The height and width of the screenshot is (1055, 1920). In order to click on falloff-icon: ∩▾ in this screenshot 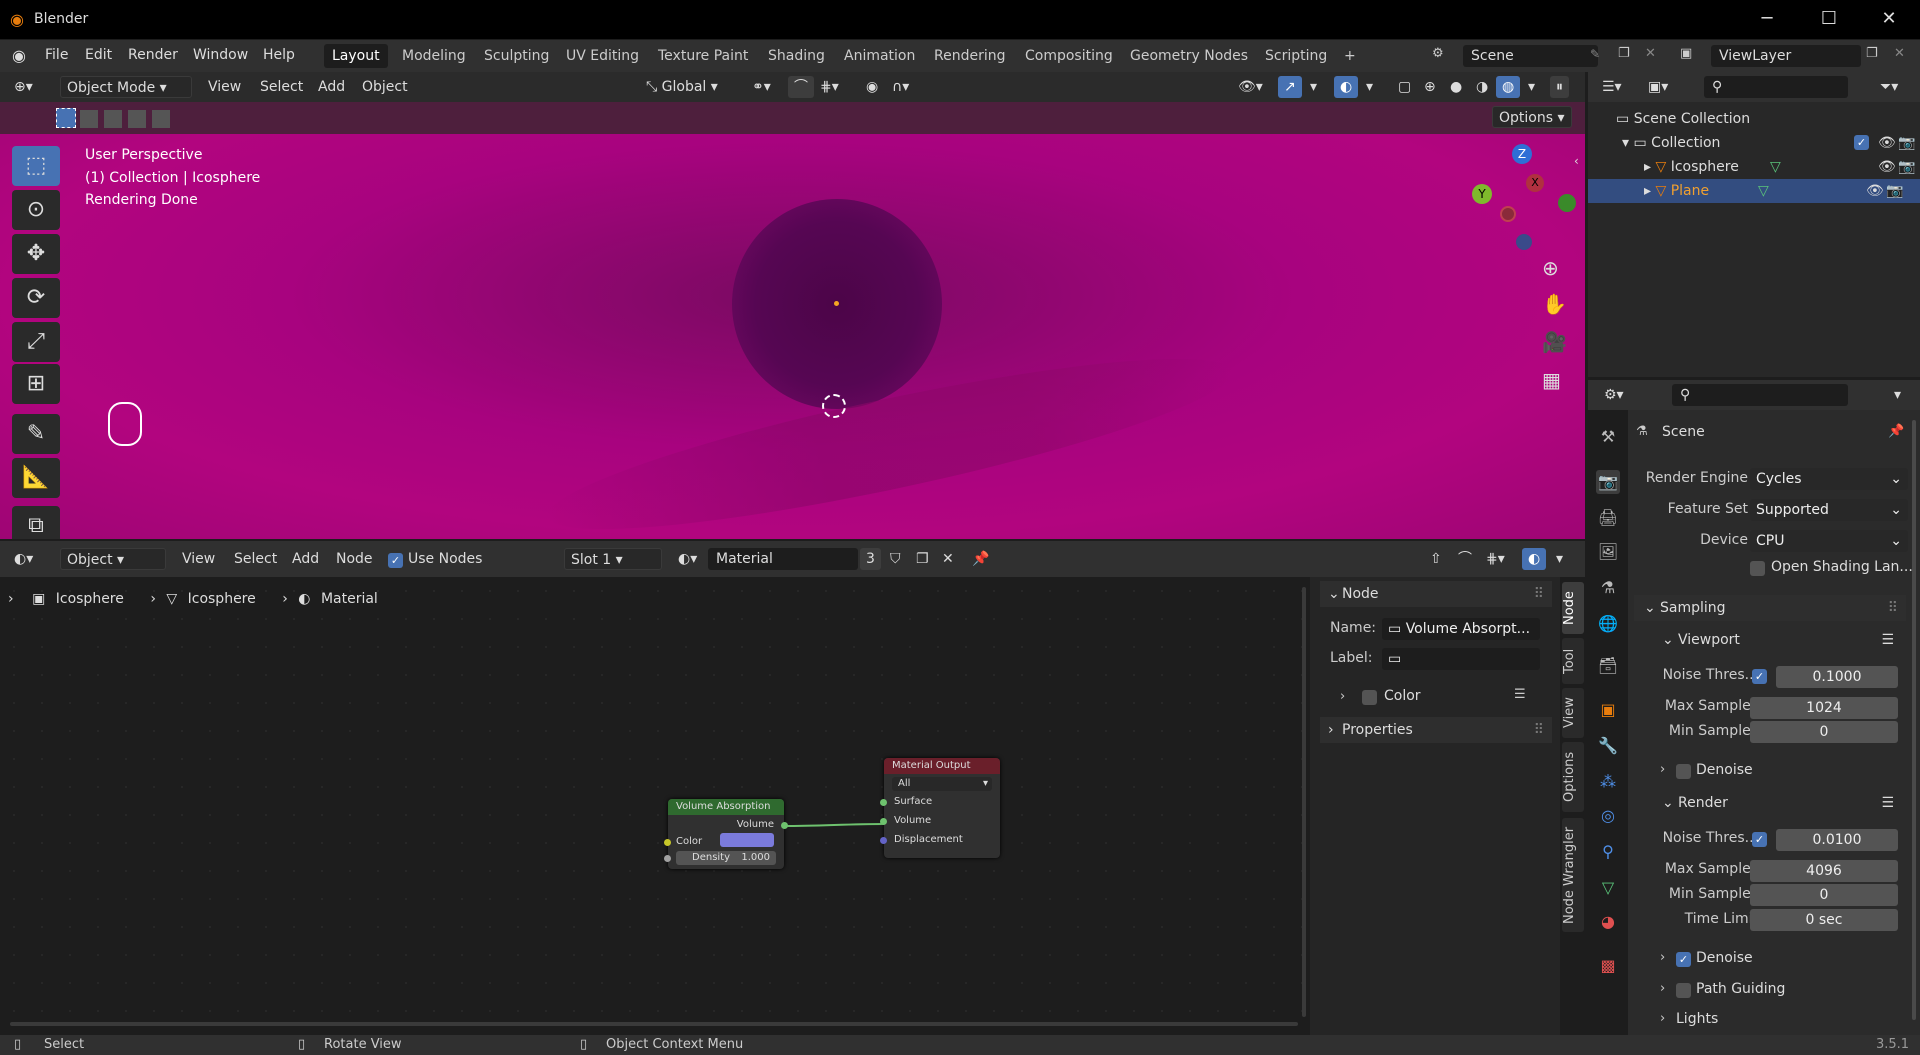, I will do `click(900, 87)`.